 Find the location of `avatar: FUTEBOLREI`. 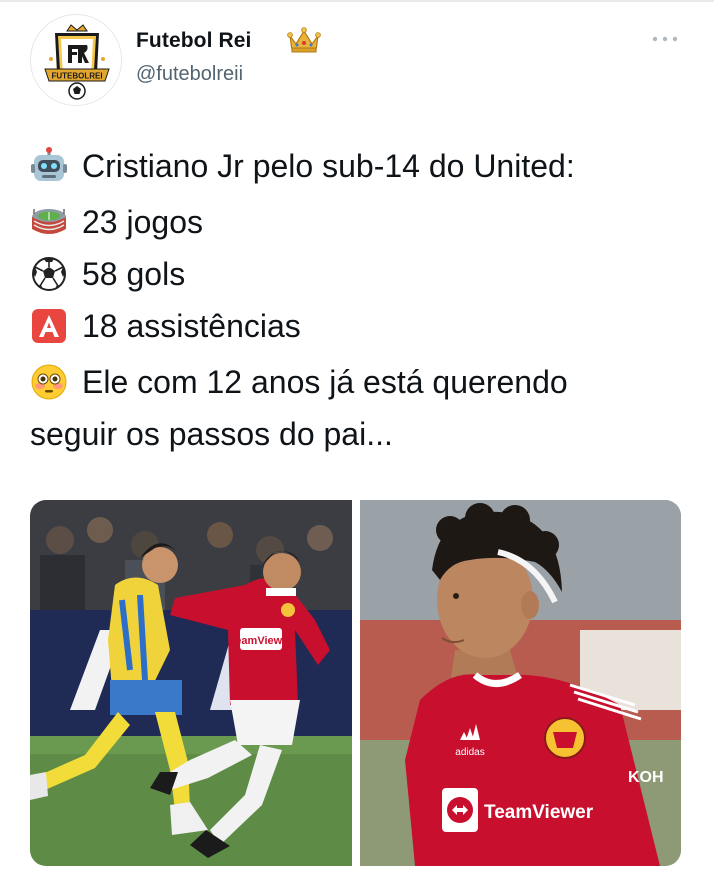

avatar: FUTEBOLREI is located at coordinates (76, 60).